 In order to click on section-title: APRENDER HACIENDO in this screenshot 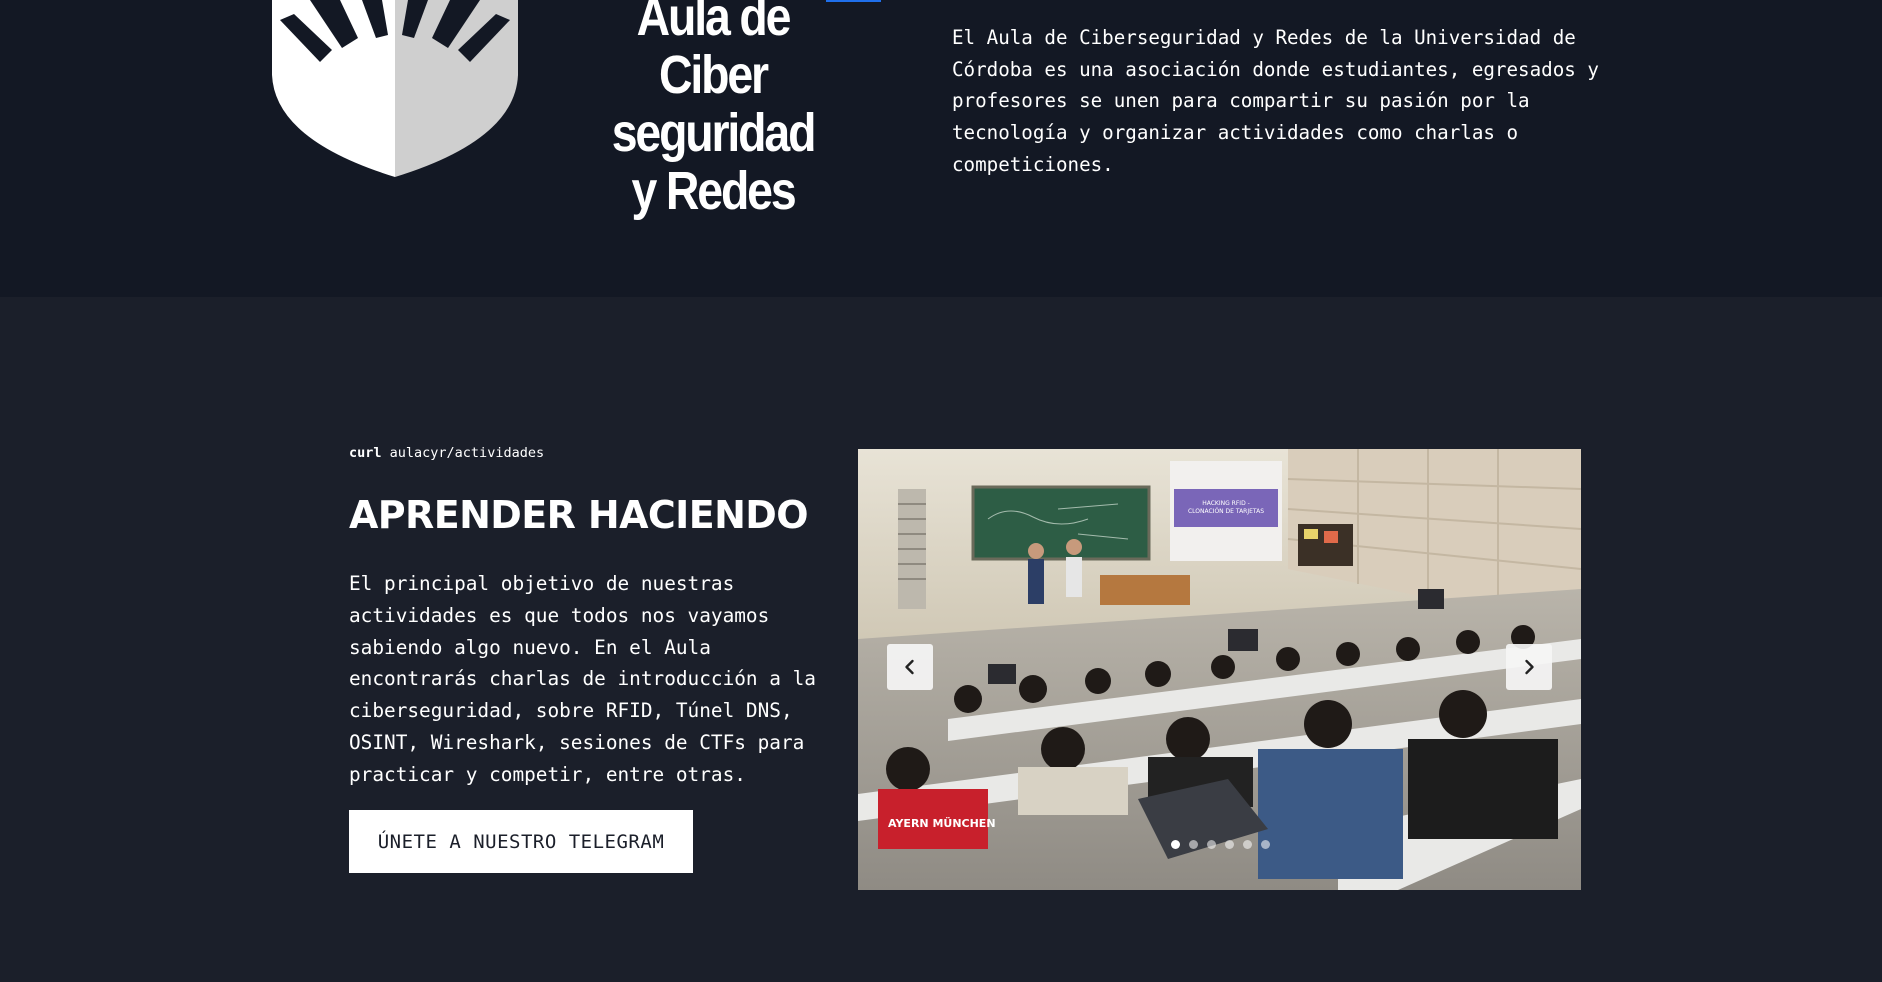, I will do `click(579, 515)`.